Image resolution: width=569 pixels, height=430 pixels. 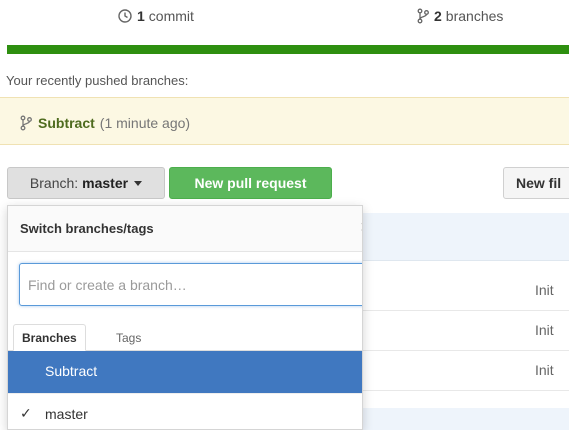 What do you see at coordinates (185, 229) in the screenshot?
I see `dropdown-header: Switch branches/tags ×` at bounding box center [185, 229].